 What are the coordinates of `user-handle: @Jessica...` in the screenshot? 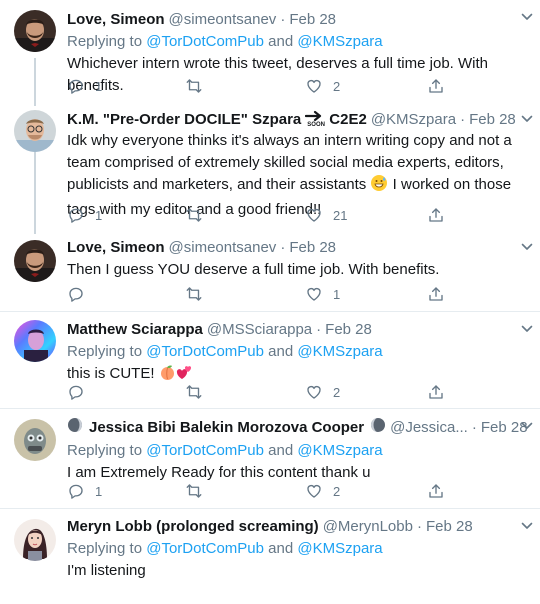 It's located at (429, 428).